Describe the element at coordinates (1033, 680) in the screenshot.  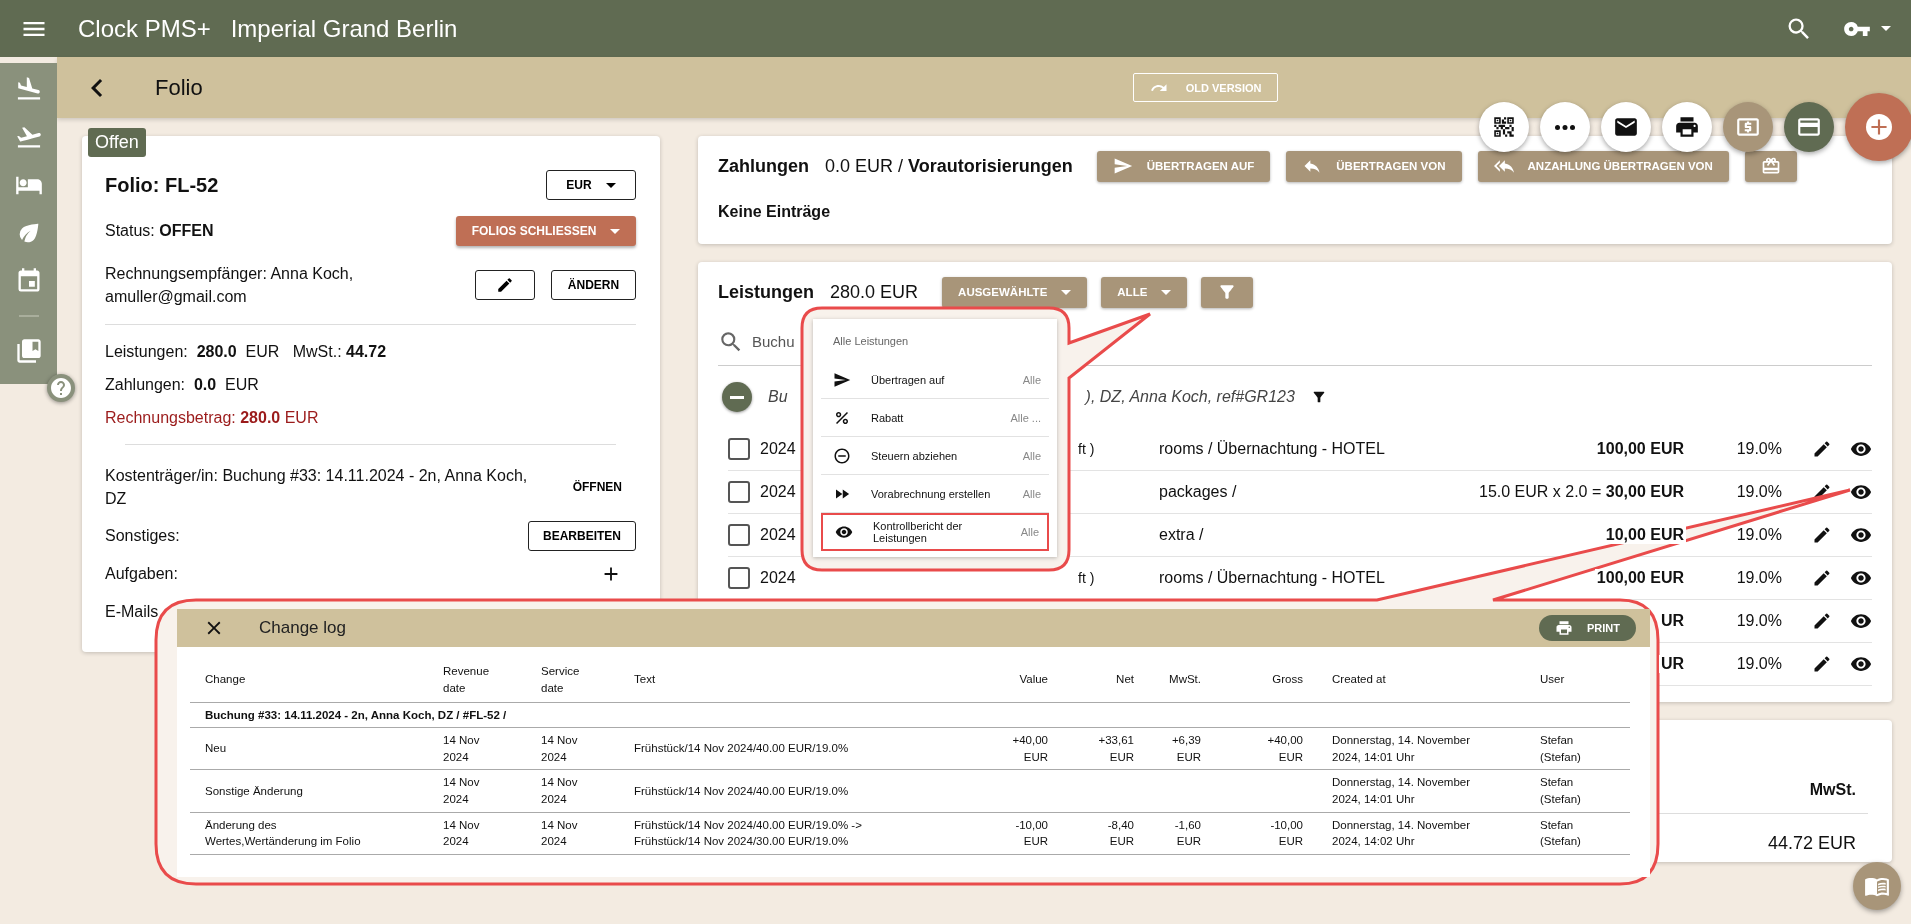
I see `column-header: Value` at that location.